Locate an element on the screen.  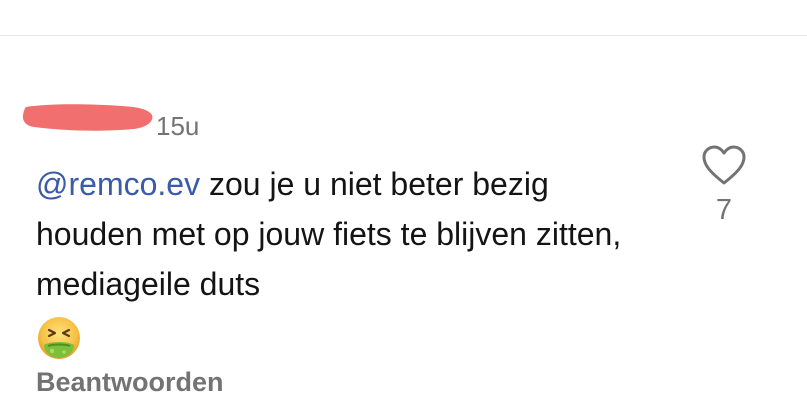
username-redaction is located at coordinates (87, 117).